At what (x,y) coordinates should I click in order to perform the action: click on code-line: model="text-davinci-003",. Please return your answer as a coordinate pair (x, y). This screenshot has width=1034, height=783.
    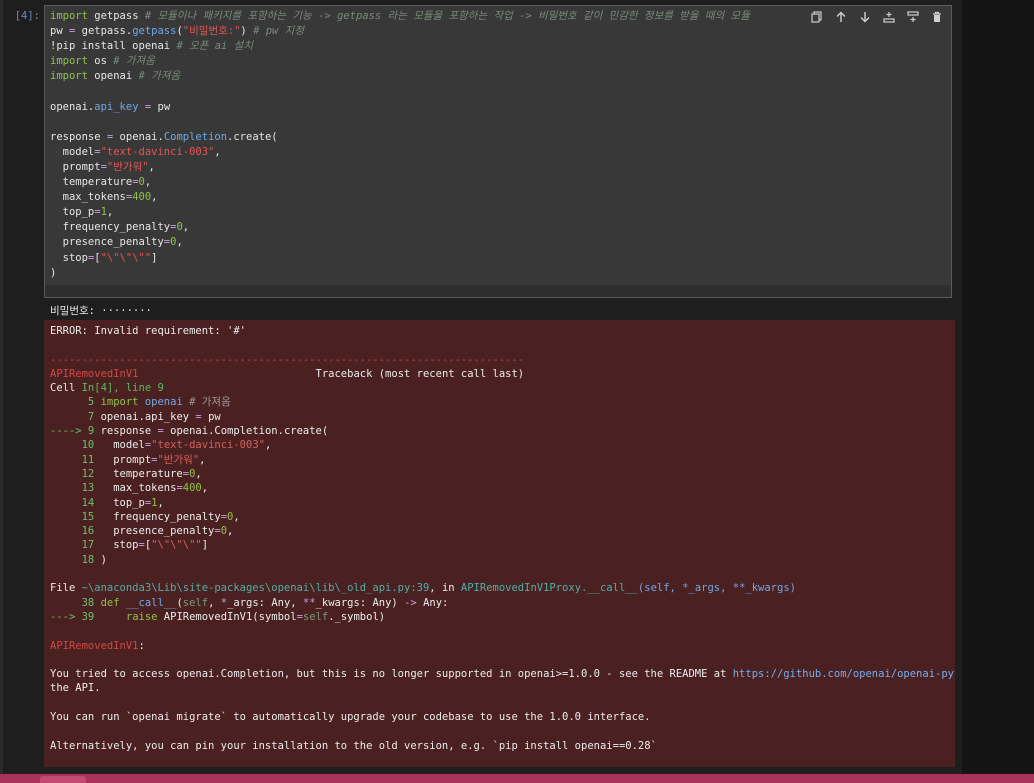
    Looking at the image, I should click on (400, 152).